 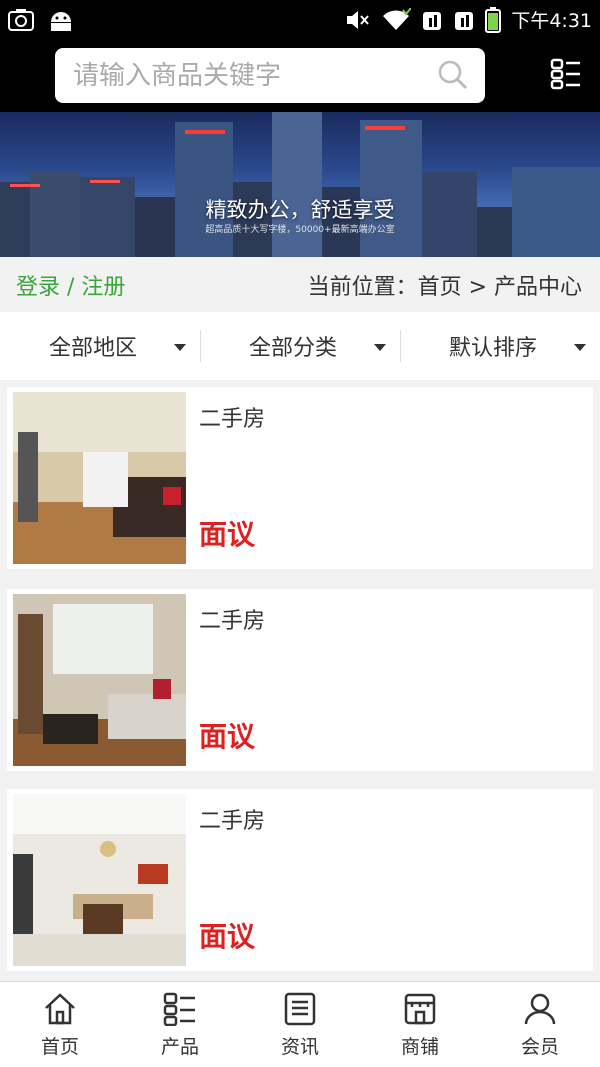 I want to click on login-register-link: 登录 / 注册, so click(x=70, y=285).